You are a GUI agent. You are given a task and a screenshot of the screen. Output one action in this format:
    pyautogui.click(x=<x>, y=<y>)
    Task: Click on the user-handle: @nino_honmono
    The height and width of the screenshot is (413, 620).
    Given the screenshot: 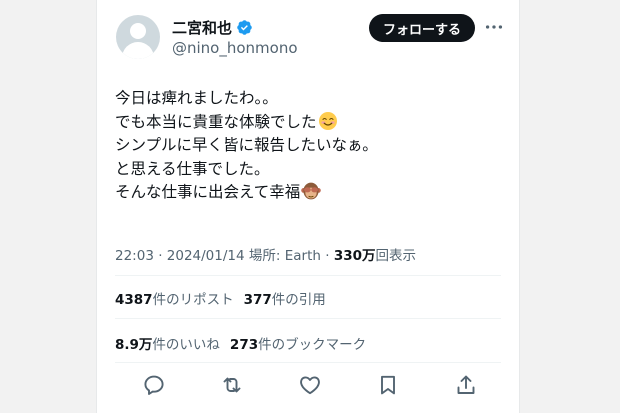 What is the action you would take?
    pyautogui.click(x=235, y=48)
    